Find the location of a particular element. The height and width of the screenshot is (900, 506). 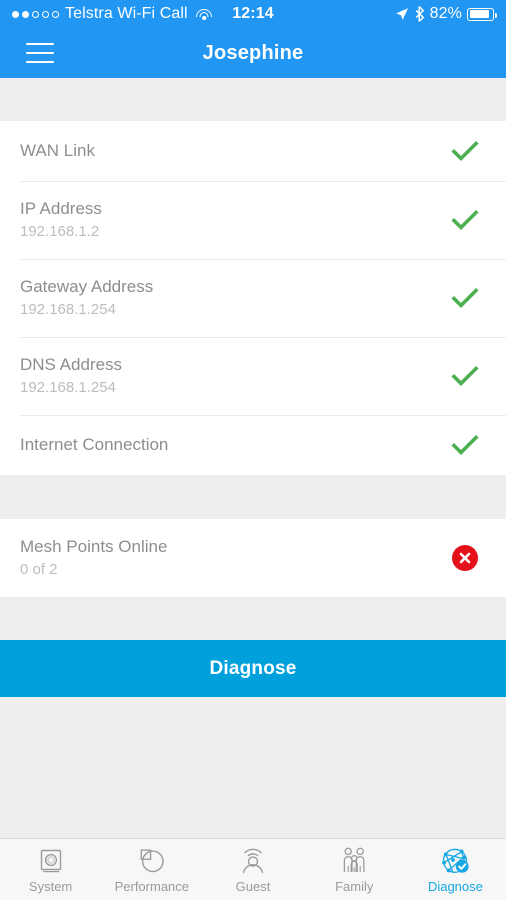

battery-percent-label: 82% is located at coordinates (445, 13).